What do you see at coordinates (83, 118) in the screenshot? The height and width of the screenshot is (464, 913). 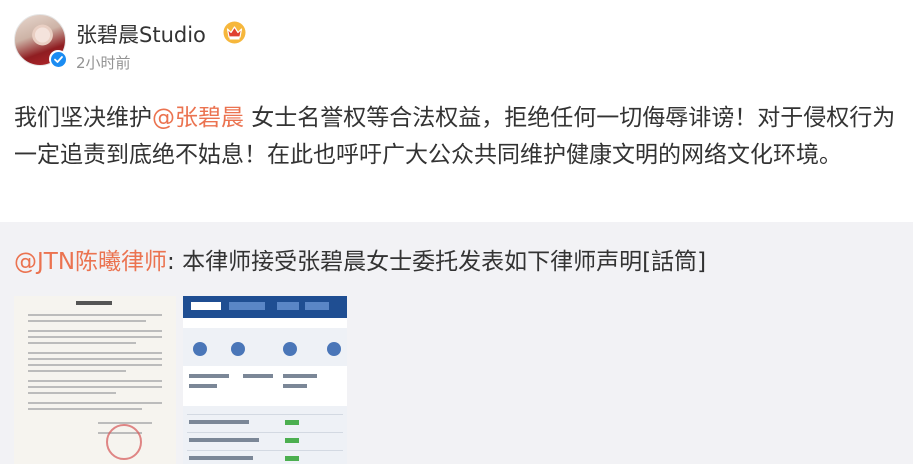 I see `post-text-part: 我们坚决维护` at bounding box center [83, 118].